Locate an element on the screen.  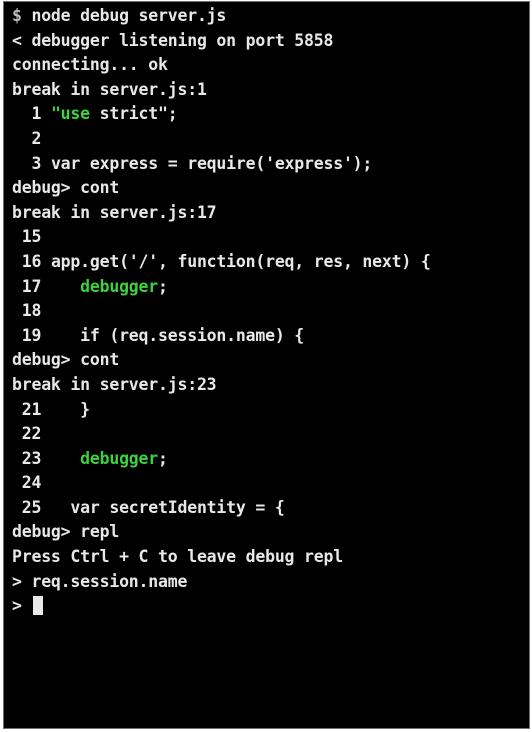
line-number: 1 is located at coordinates (31, 114).